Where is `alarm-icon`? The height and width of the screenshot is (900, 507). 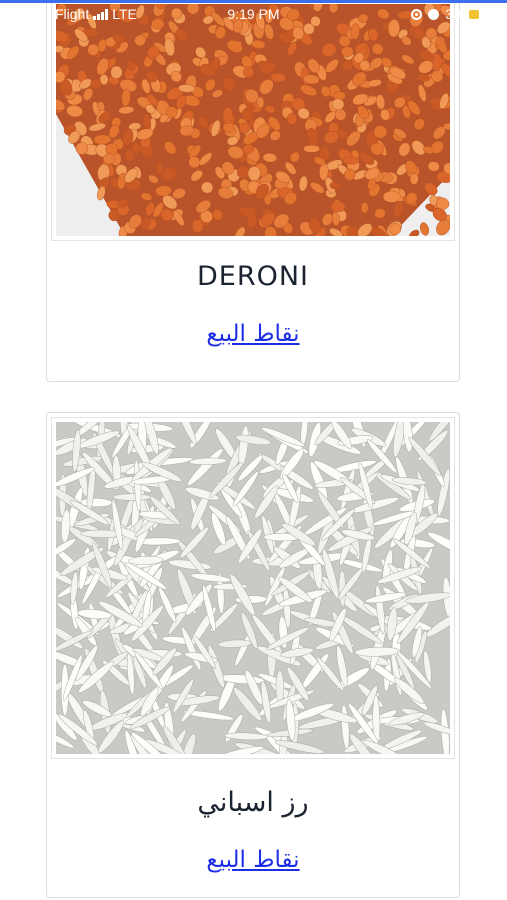 alarm-icon is located at coordinates (434, 14).